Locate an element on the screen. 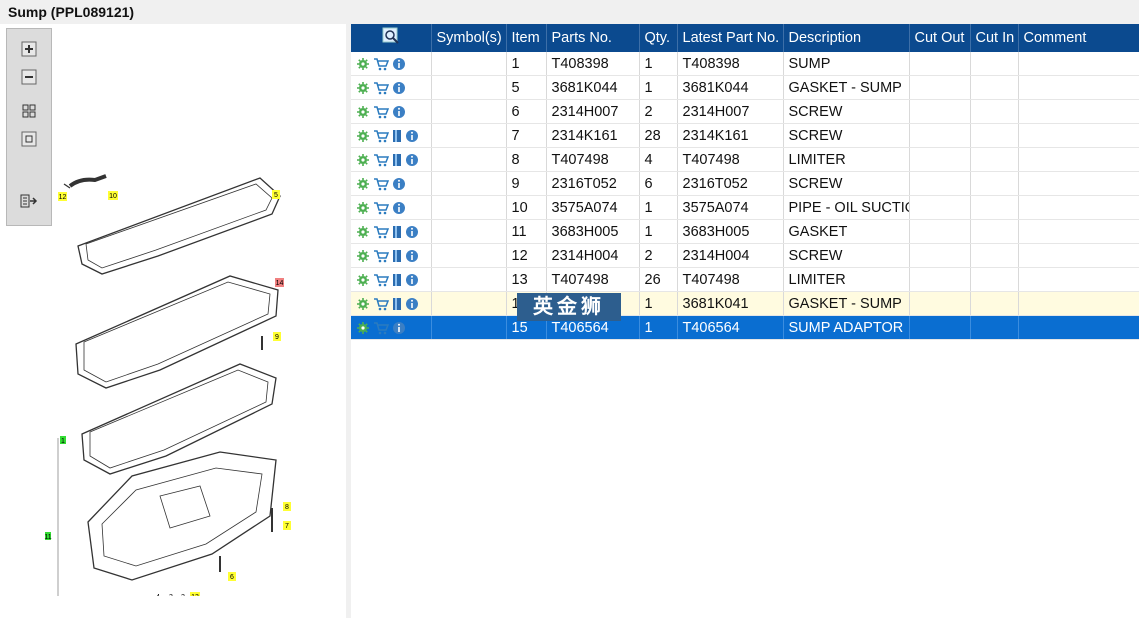 This screenshot has height=618, width=1139. column-header-item: Item is located at coordinates (526, 38).